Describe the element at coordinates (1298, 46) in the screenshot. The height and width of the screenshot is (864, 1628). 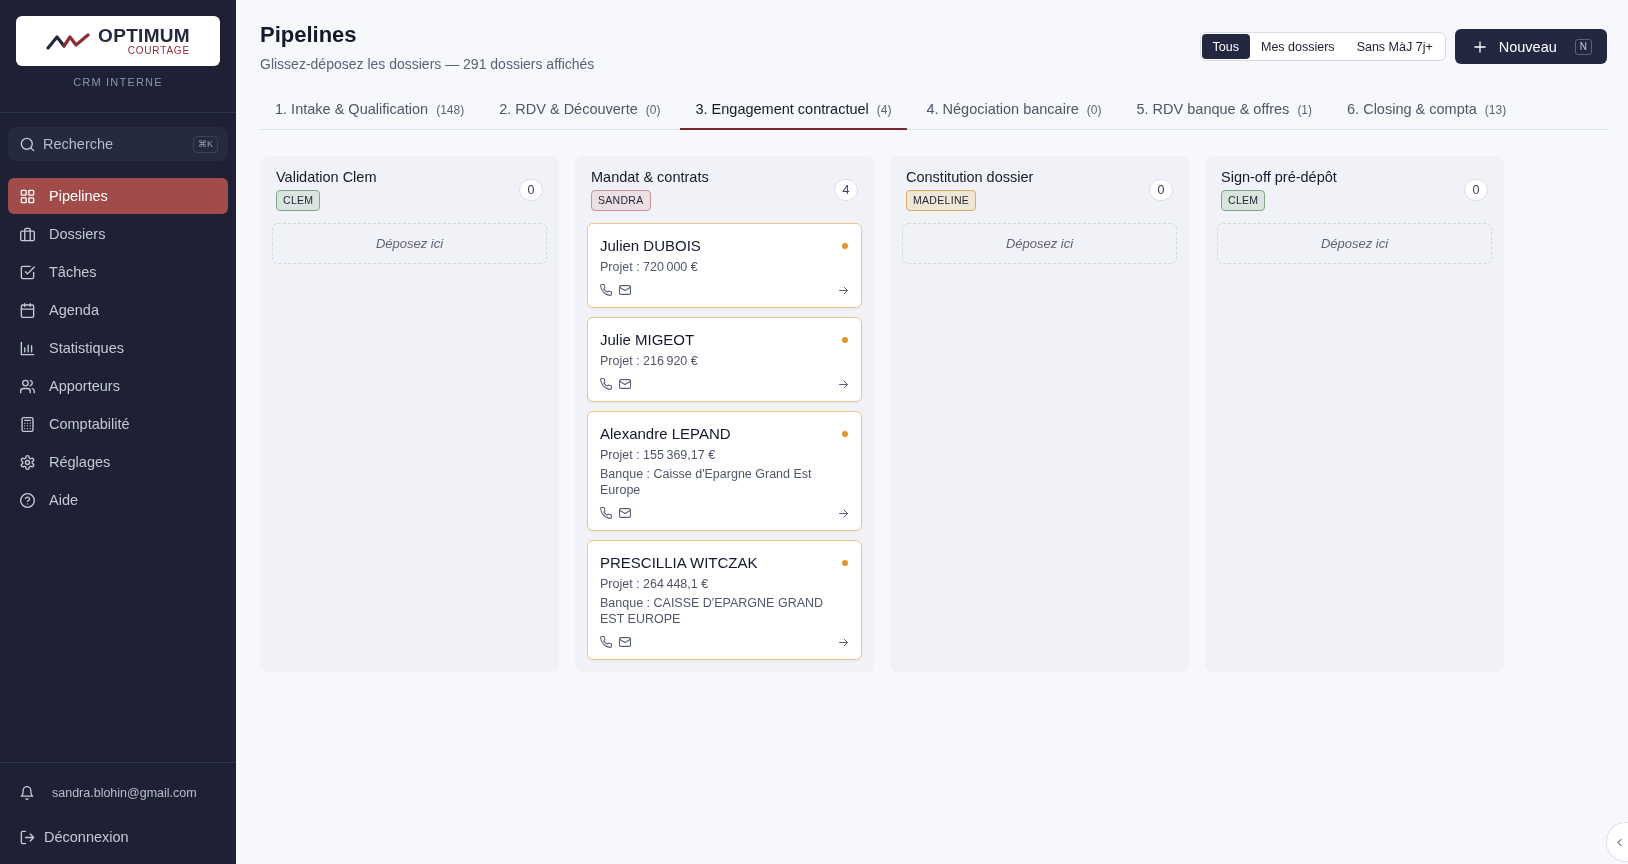
I see `filter-option: Mes dossiers` at that location.